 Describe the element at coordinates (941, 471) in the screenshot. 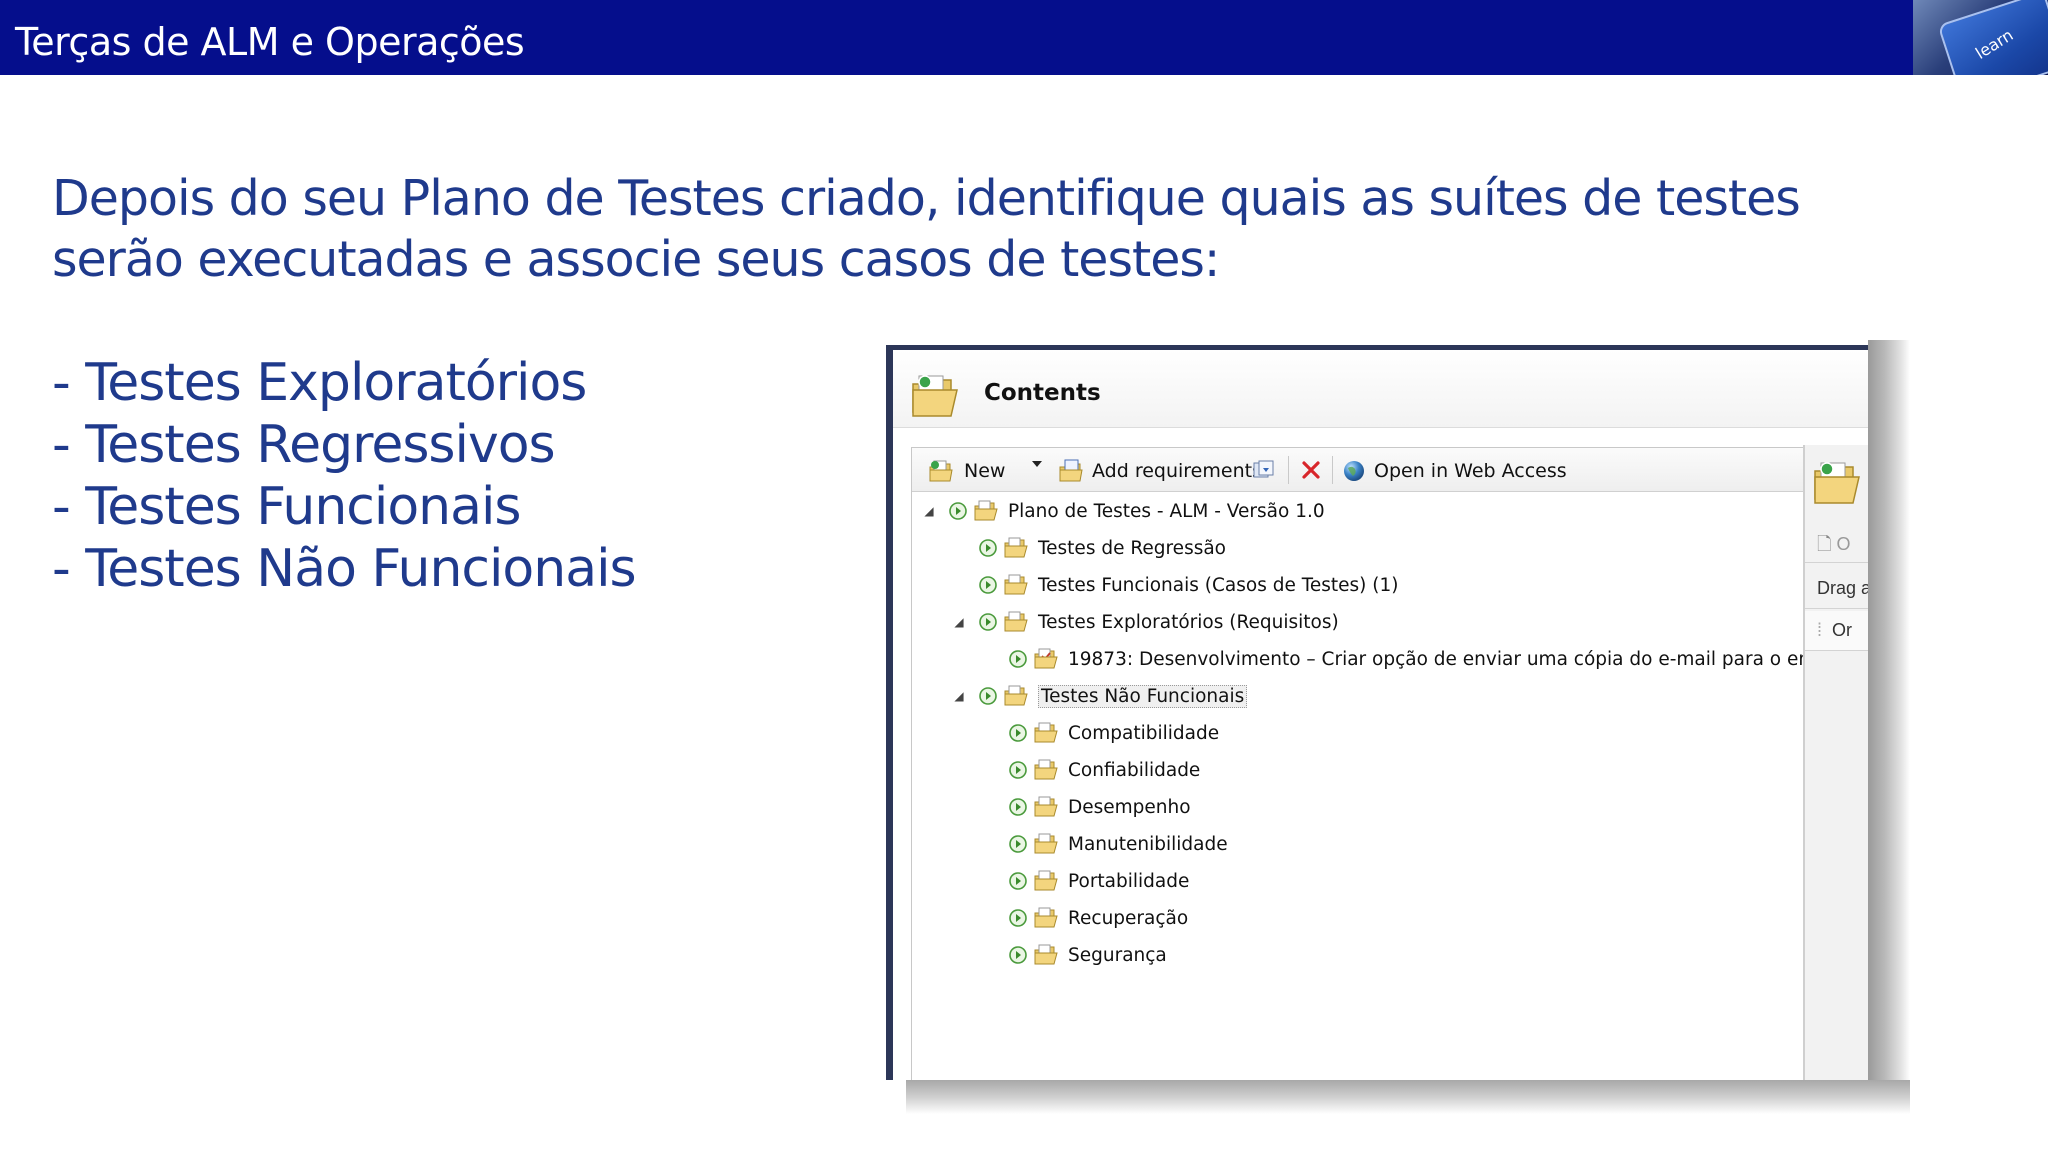

I see `new-suite-icon` at that location.